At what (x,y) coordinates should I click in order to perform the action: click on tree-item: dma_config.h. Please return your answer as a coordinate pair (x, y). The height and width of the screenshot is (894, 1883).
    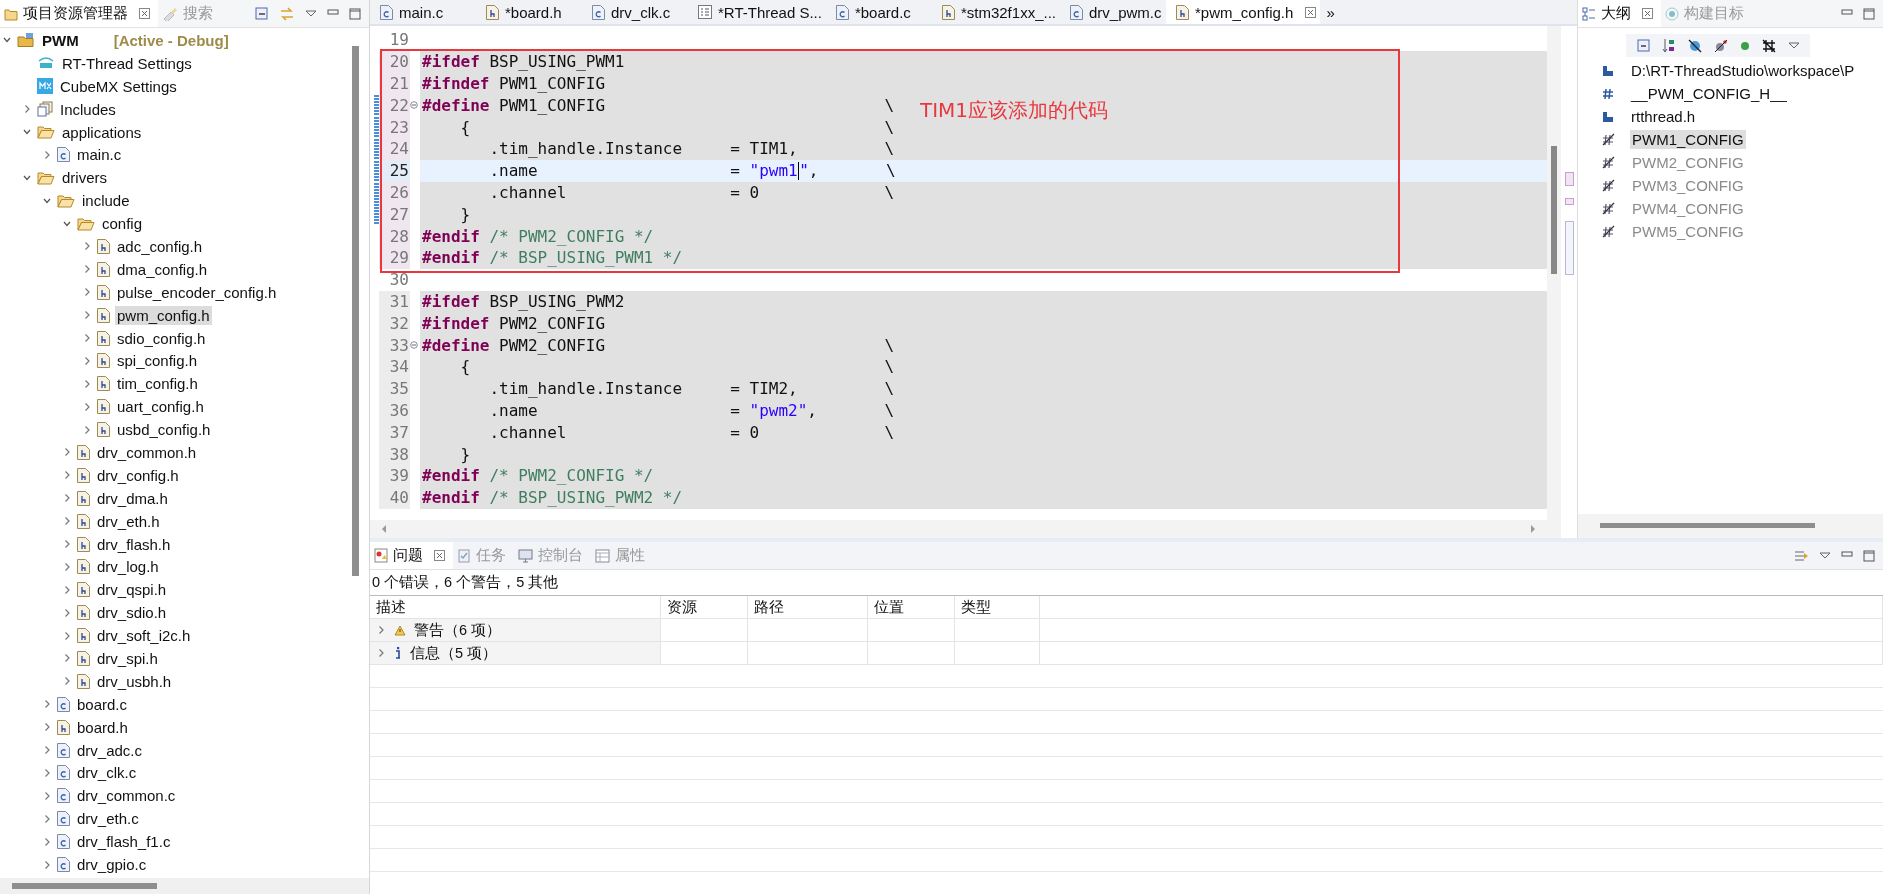
    Looking at the image, I should click on (162, 269).